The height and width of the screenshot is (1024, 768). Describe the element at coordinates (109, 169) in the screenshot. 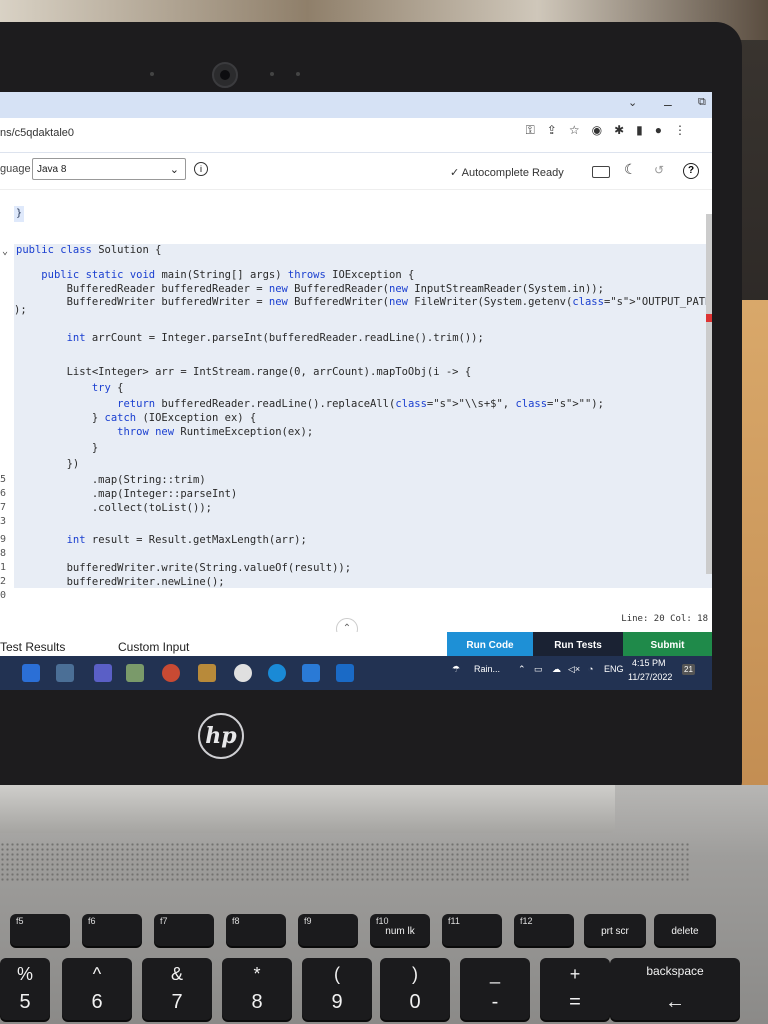

I see `language-select: Java 8 ⌄` at that location.